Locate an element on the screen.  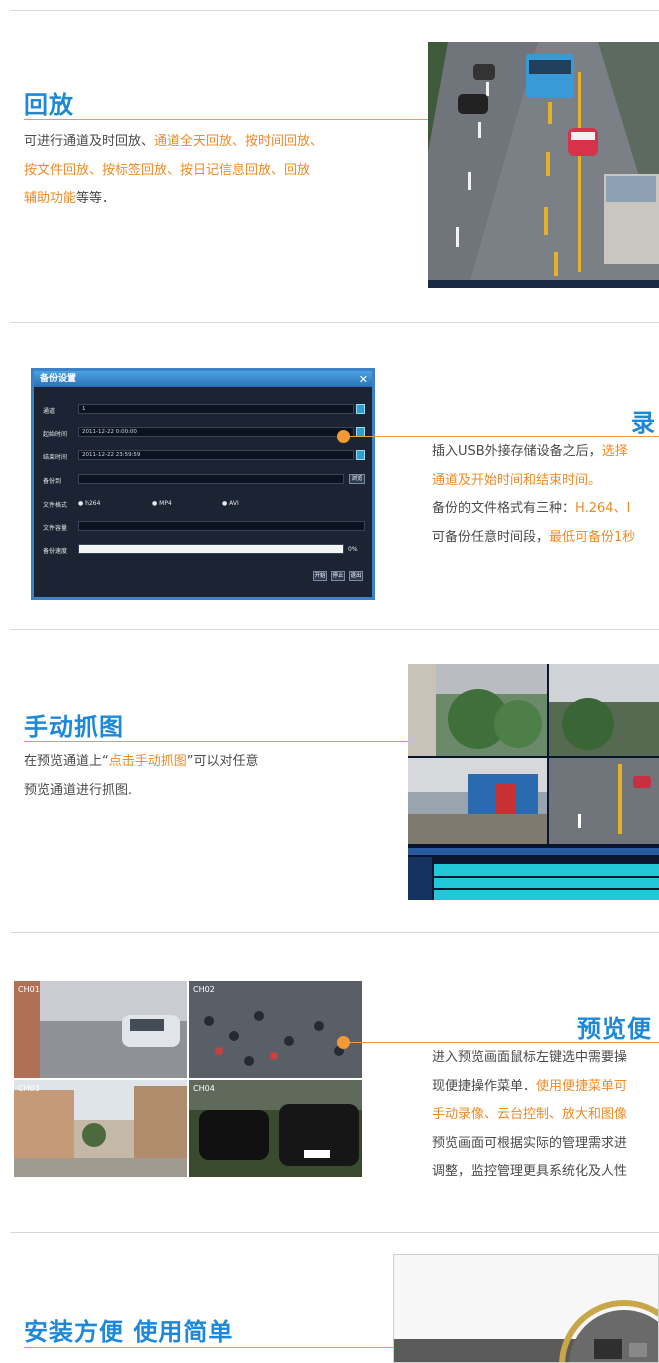
highlight-text: 最低可备份1秒 is located at coordinates (592, 537).